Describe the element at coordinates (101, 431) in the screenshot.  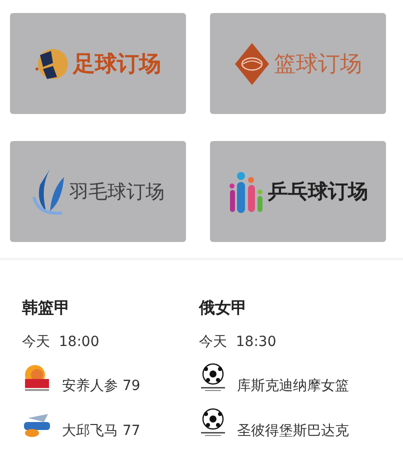
I see `team-name: 大邱飞马 77` at that location.